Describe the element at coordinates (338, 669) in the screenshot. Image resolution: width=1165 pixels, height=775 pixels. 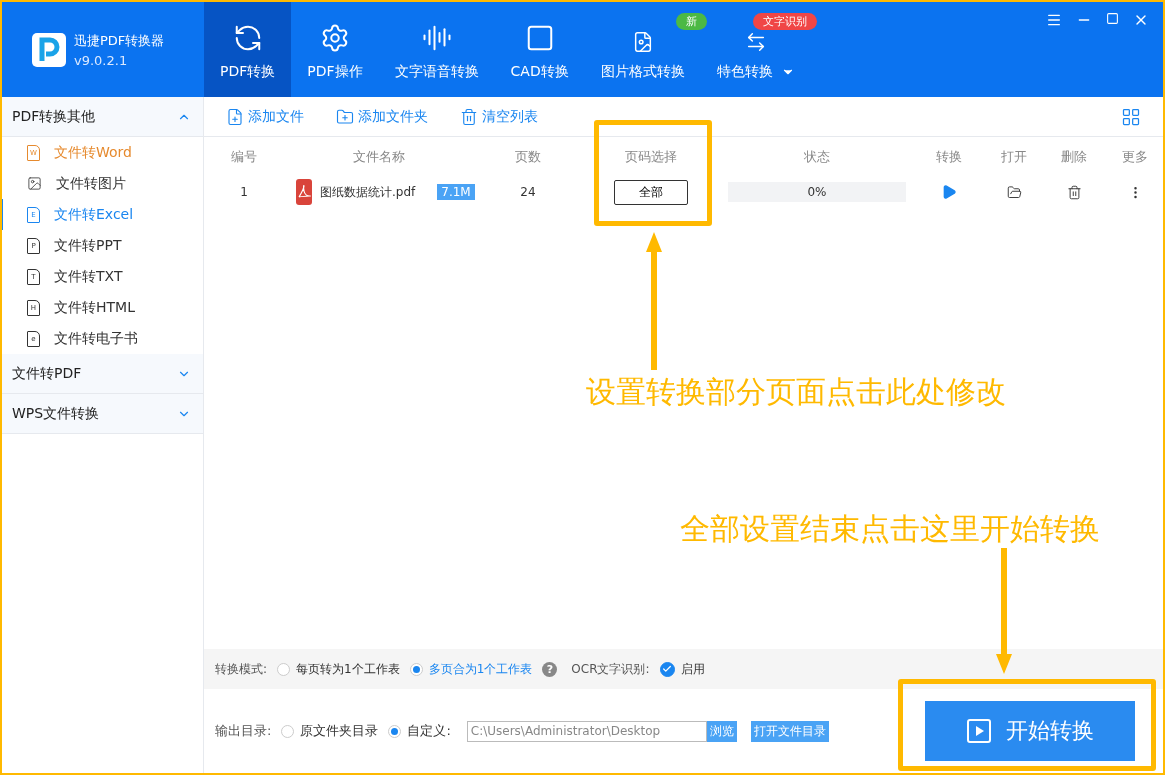
I see `radio-option: 每页转为1个工作表` at that location.